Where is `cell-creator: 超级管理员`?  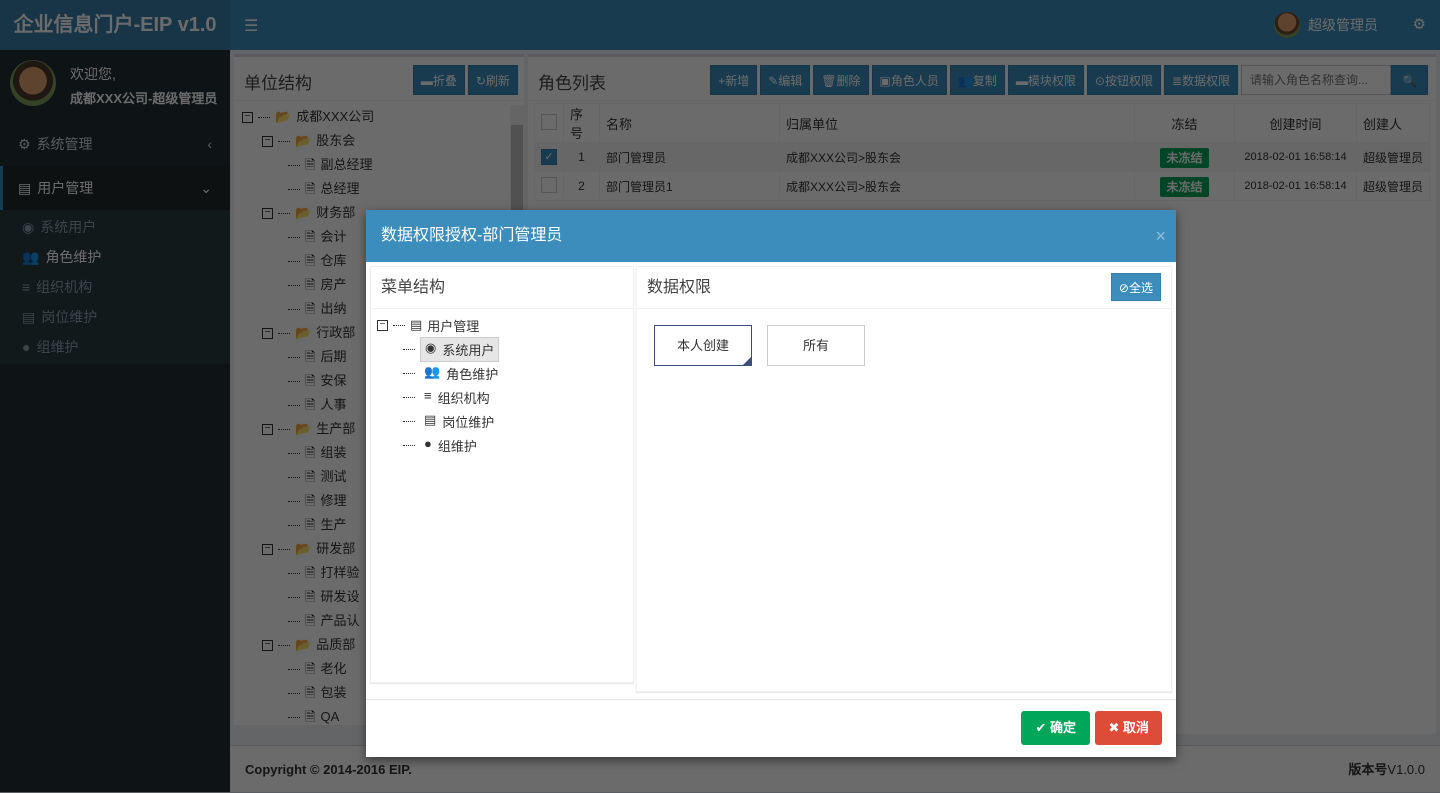 cell-creator: 超级管理员 is located at coordinates (1393, 157).